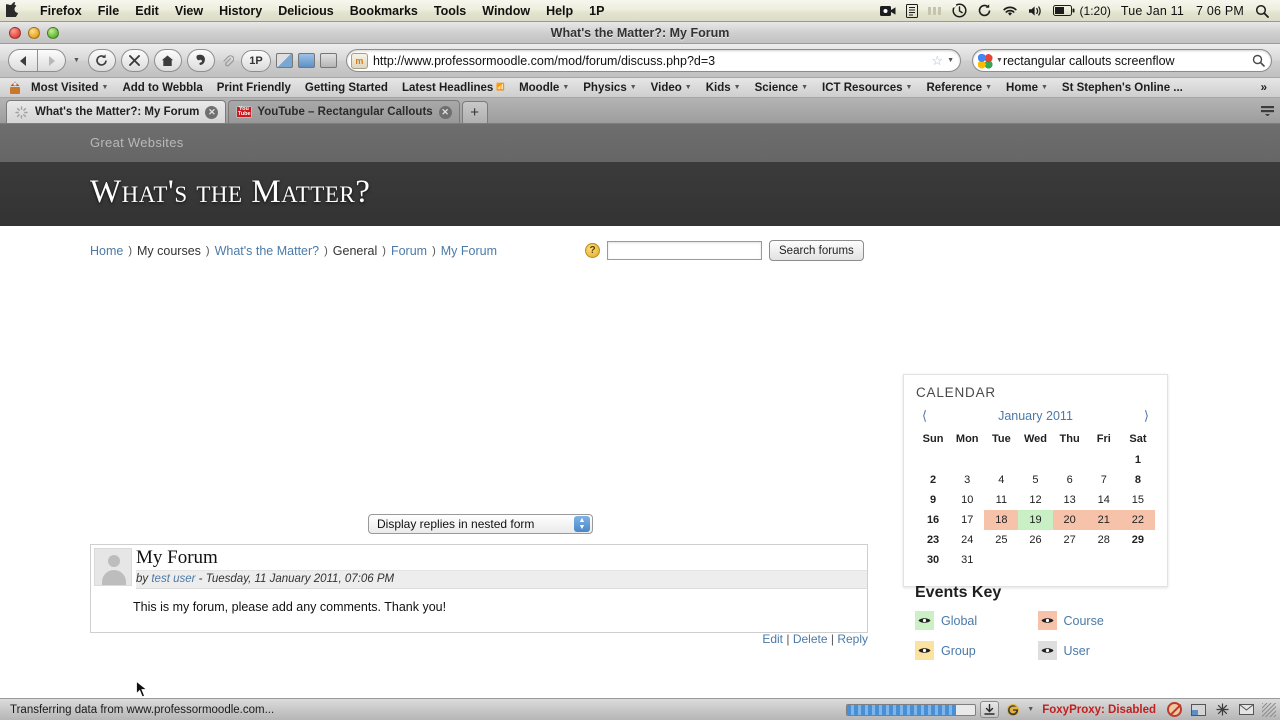 The image size is (1280, 720). Describe the element at coordinates (106, 251) in the screenshot. I see `breadcrumb-home: Home` at that location.